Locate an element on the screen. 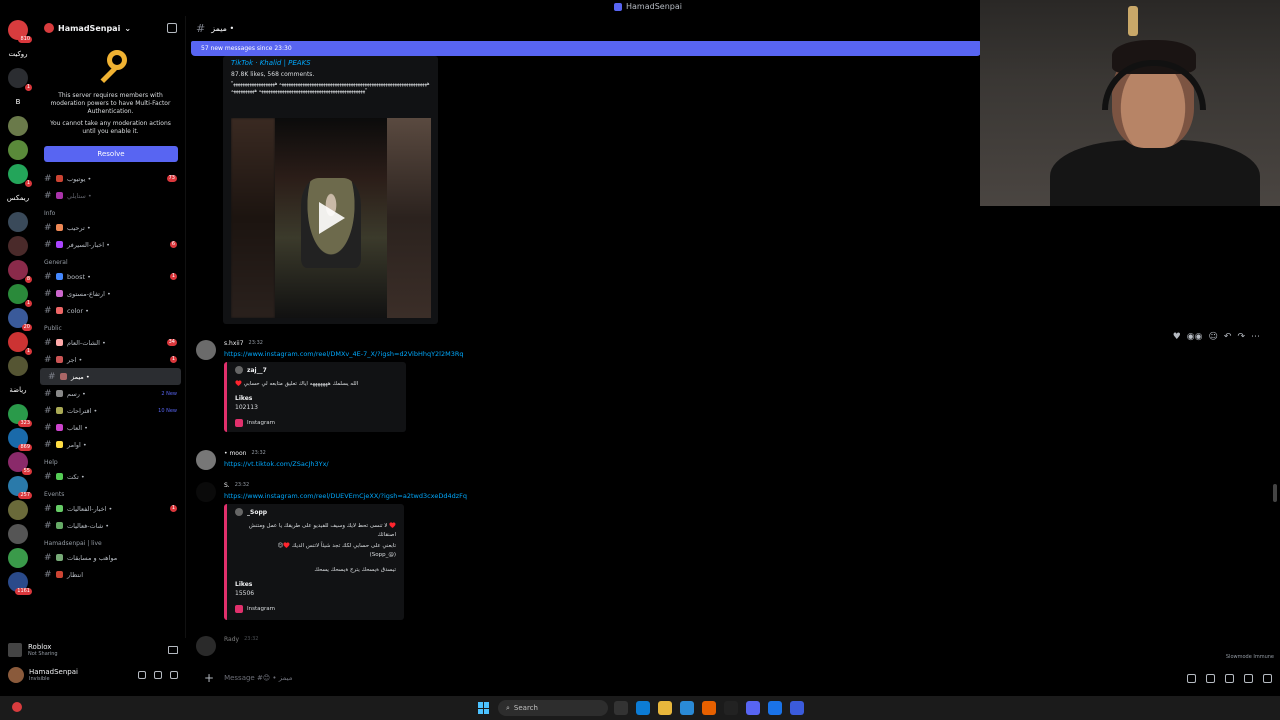 The image size is (1280, 720). channel-item: # color • is located at coordinates (110, 310).